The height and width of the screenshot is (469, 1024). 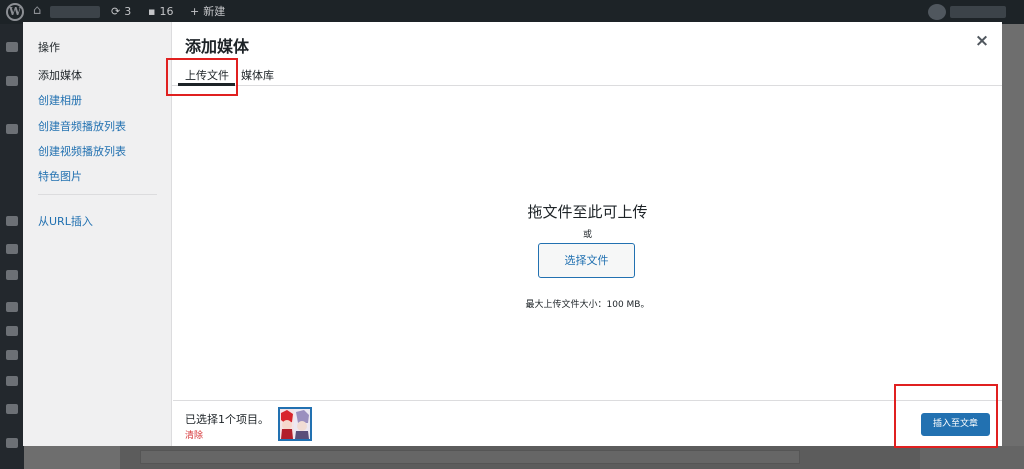 What do you see at coordinates (12, 221) in the screenshot?
I see `media-icon` at bounding box center [12, 221].